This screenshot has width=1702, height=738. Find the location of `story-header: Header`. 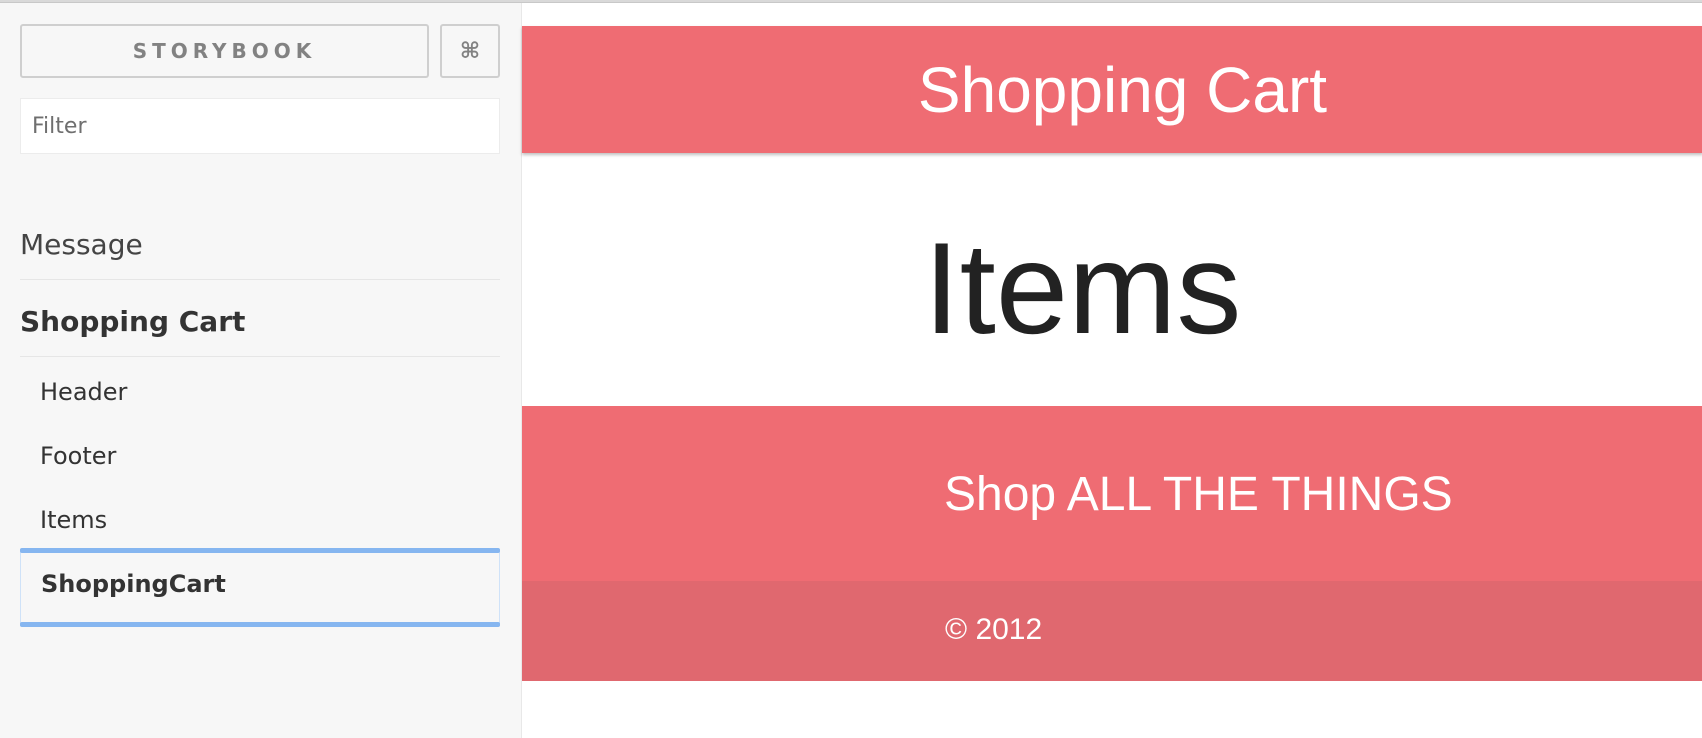

story-header: Header is located at coordinates (83, 392).